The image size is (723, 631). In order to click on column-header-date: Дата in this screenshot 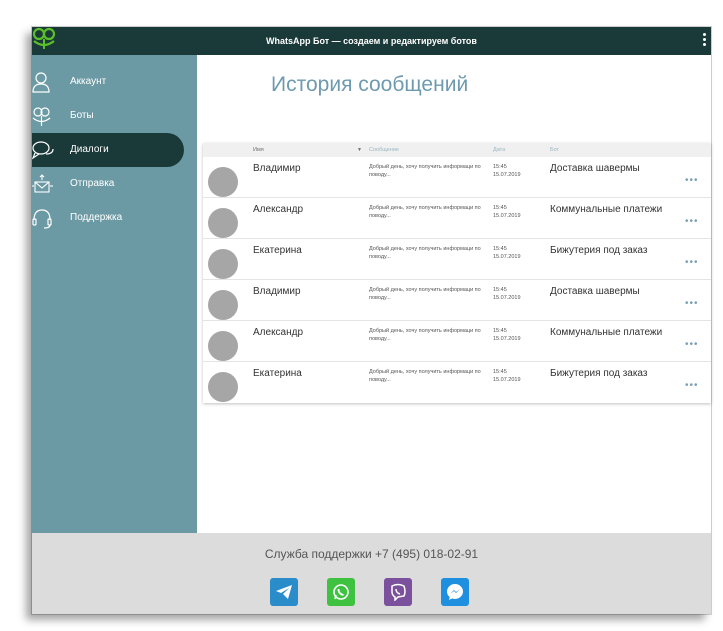, I will do `click(499, 150)`.